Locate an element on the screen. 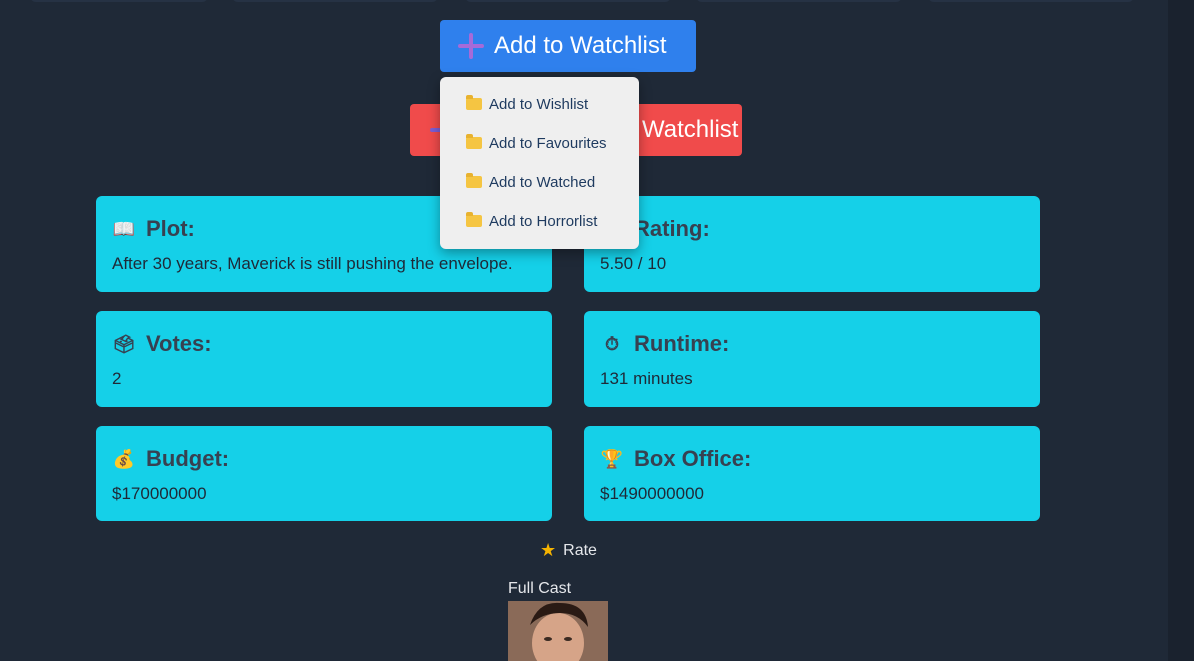  runtime-card: ⏱ Runtime: 131 minutes is located at coordinates (812, 359).